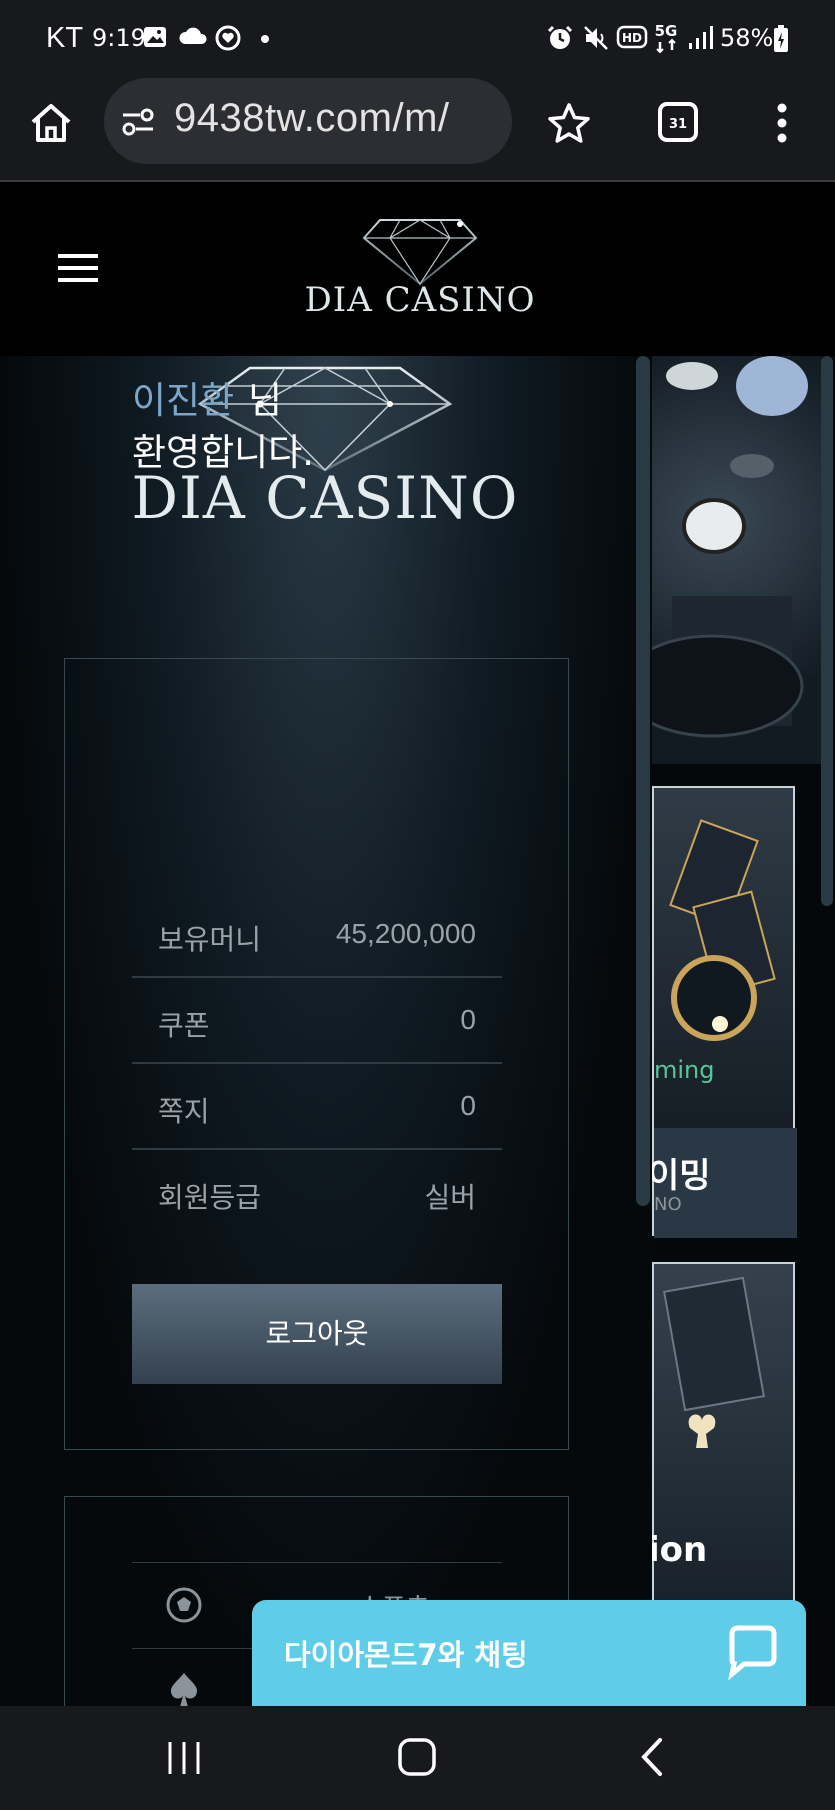 The width and height of the screenshot is (835, 1810). Describe the element at coordinates (317, 935) in the screenshot. I see `info-row-balance: 보유머니 45,200,000` at that location.